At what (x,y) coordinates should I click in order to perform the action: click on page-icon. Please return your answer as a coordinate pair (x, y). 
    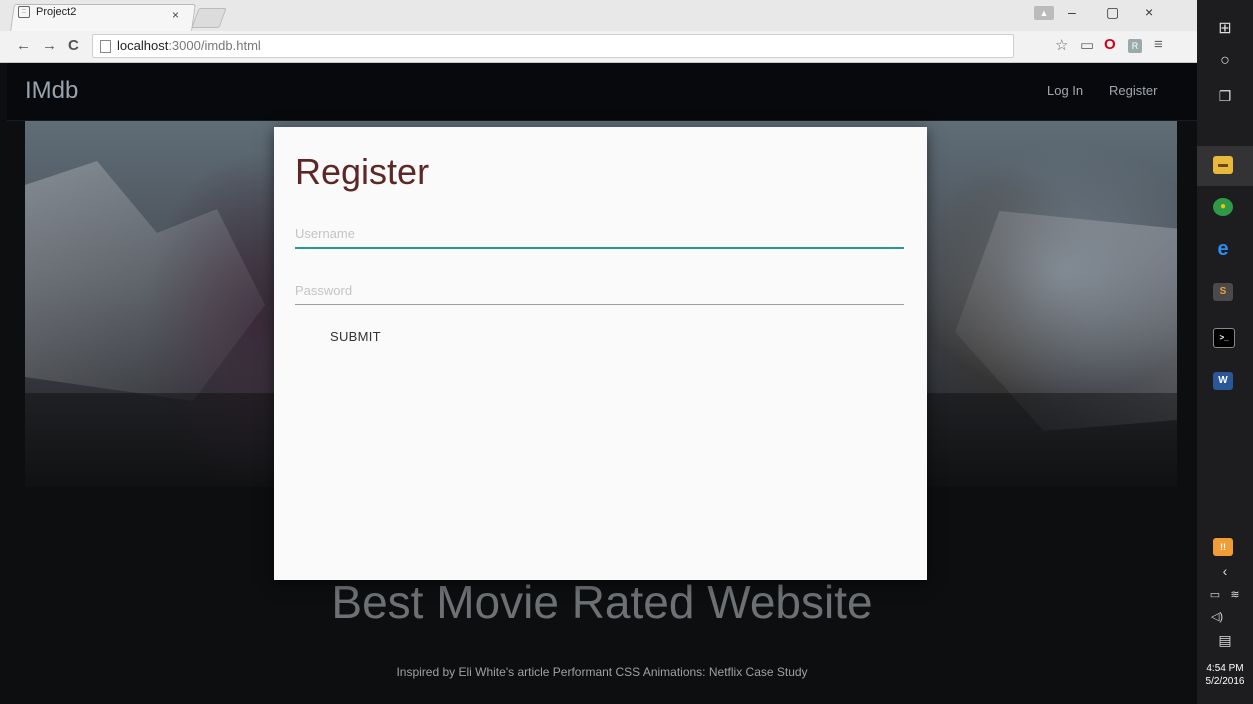
    Looking at the image, I should click on (105, 46).